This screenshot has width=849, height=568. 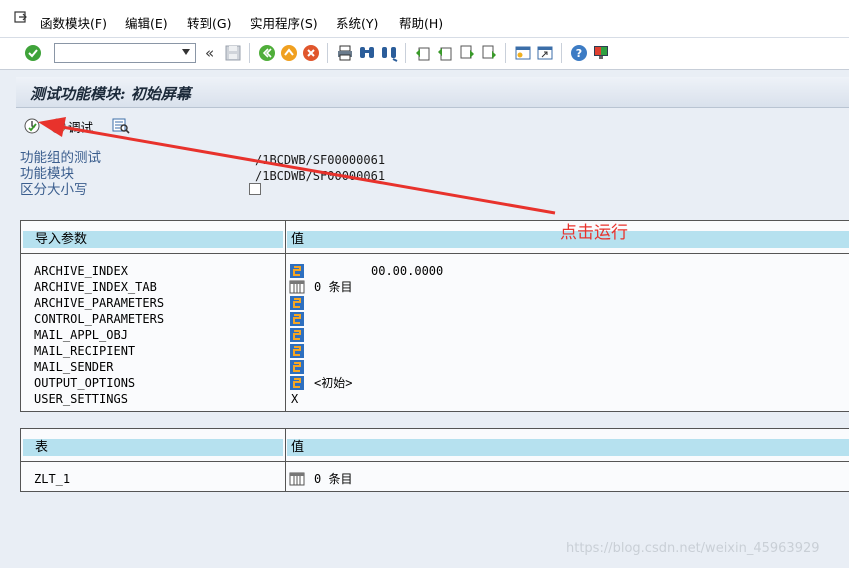 I want to click on import-param-name: OUTPUT_OPTIONS, so click(x=85, y=383).